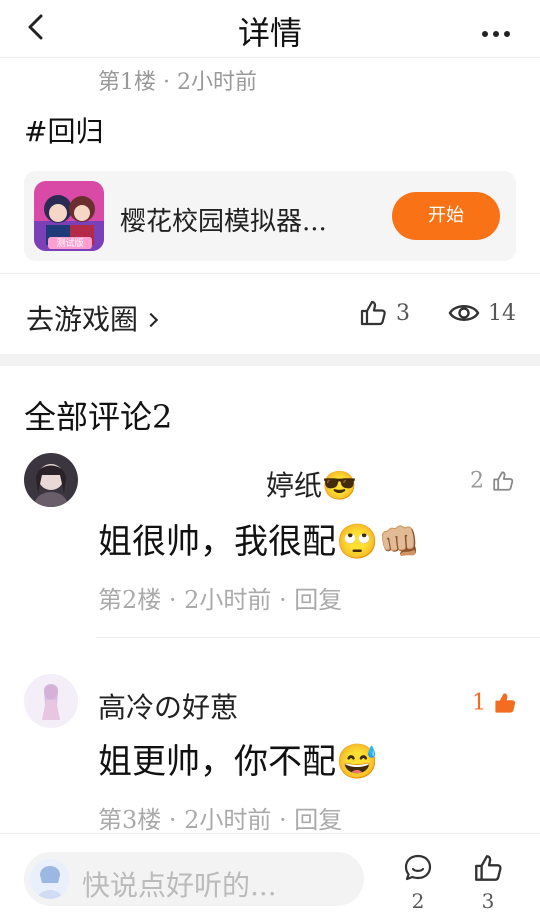 This screenshot has height=923, width=540. I want to click on post-views: 14, so click(482, 315).